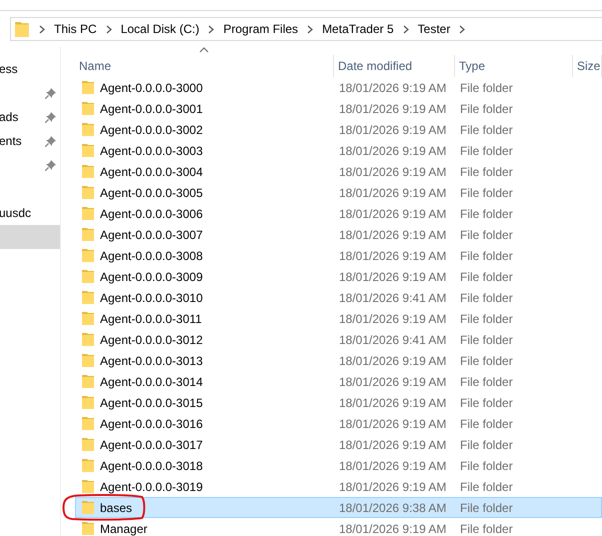  I want to click on file-name: Agent-0.0.0.0-3002, so click(139, 130).